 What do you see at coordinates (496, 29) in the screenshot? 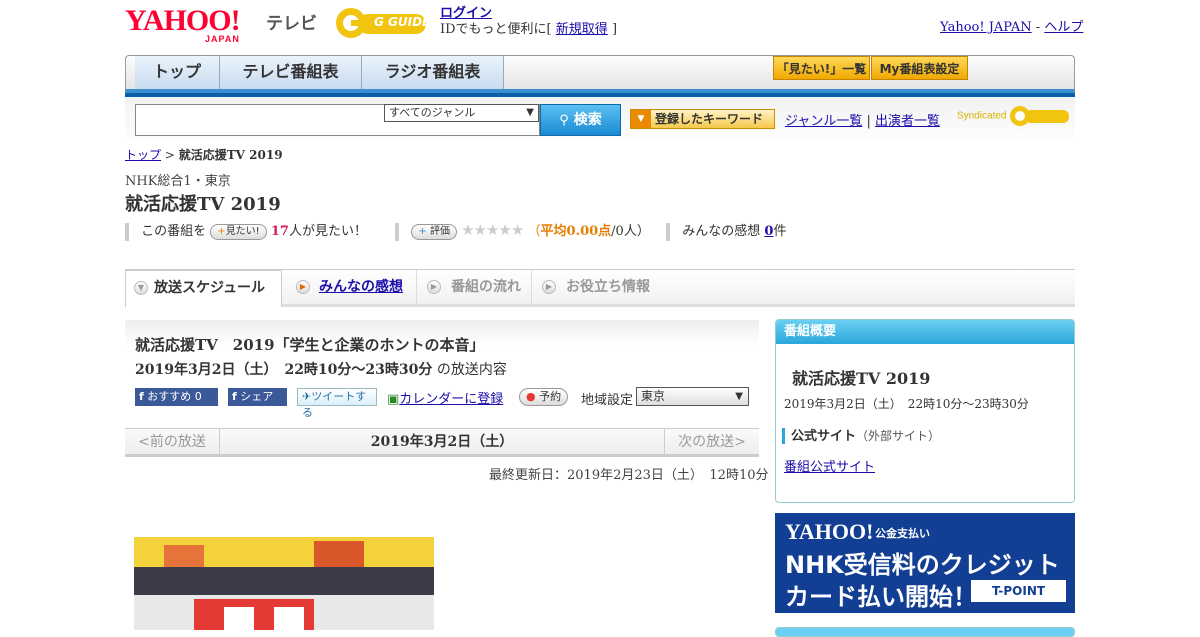
I see `id-prompt-prefix: IDでもっと便利に[` at bounding box center [496, 29].